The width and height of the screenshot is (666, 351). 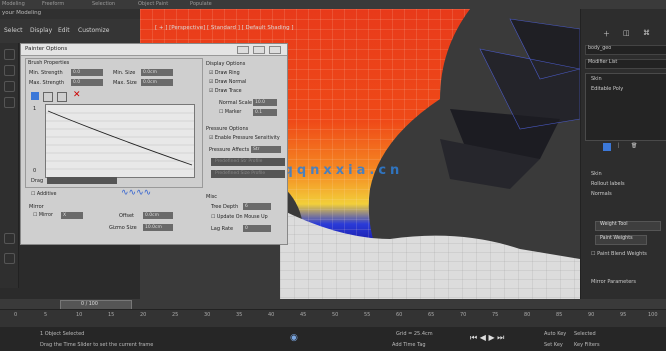 What do you see at coordinates (36, 207) in the screenshot?
I see `mirror-group-label: Mirror` at bounding box center [36, 207].